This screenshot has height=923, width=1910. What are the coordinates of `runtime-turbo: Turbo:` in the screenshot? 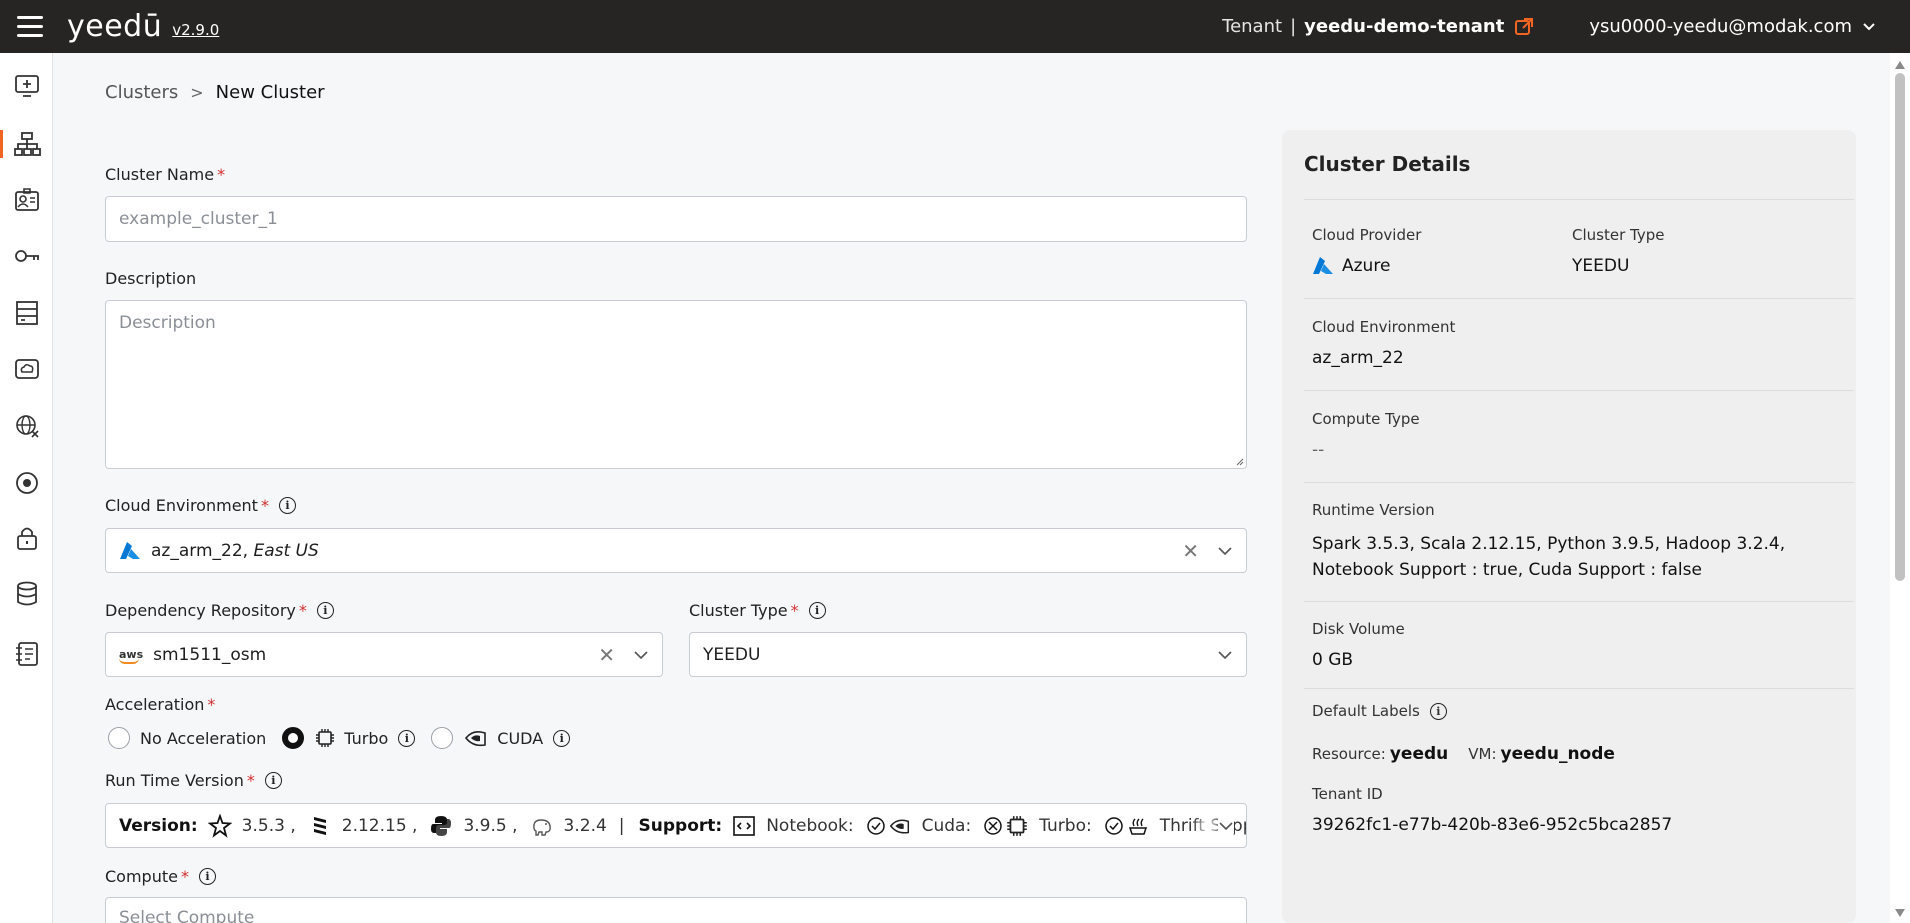 It's located at (1037, 826).